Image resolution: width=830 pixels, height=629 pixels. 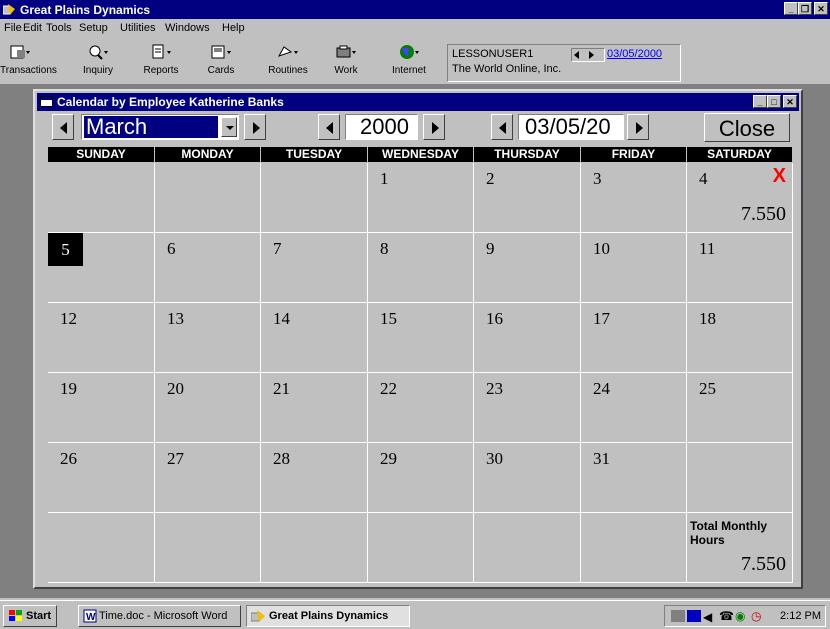 I want to click on day-number: 17, so click(x=601, y=318).